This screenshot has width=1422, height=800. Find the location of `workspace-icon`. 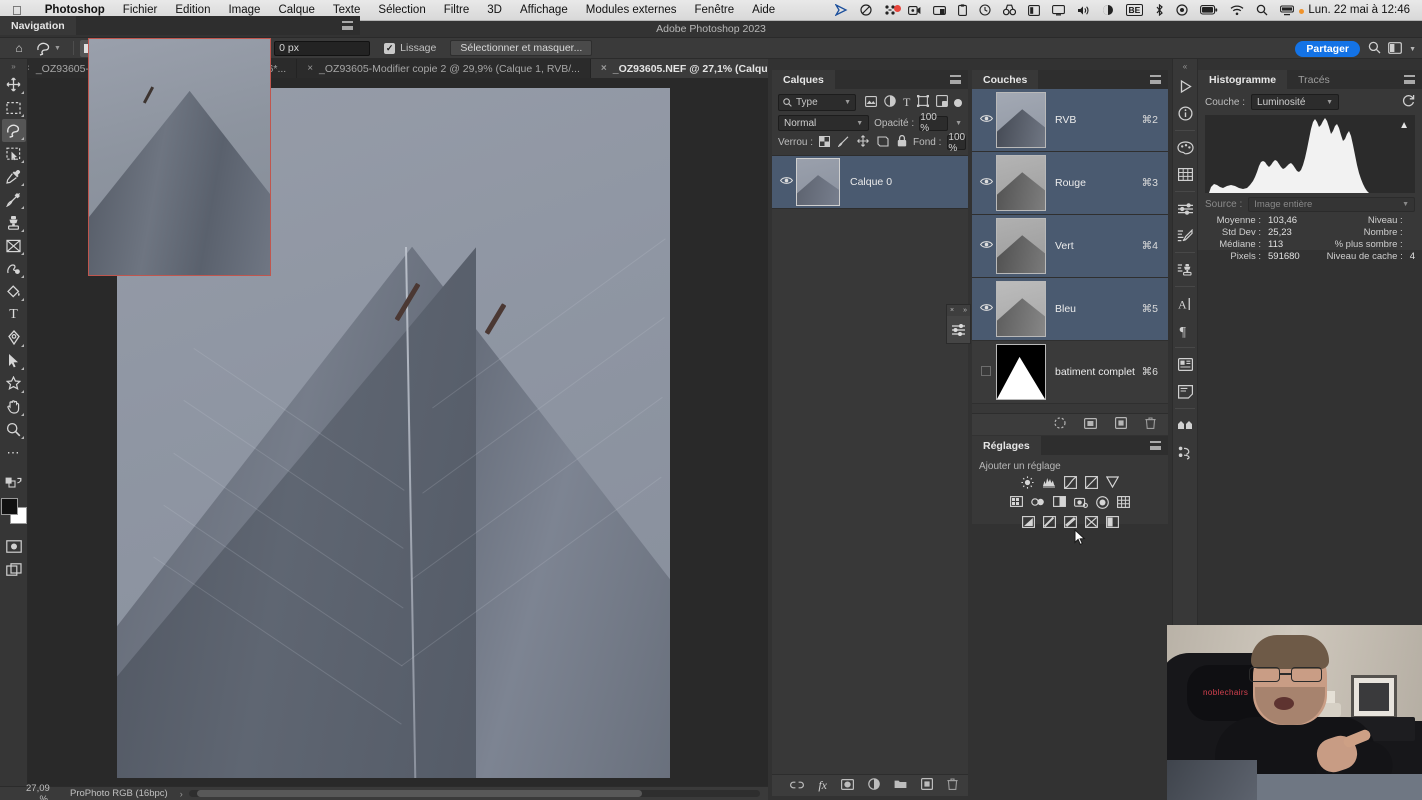

workspace-icon is located at coordinates (1395, 49).